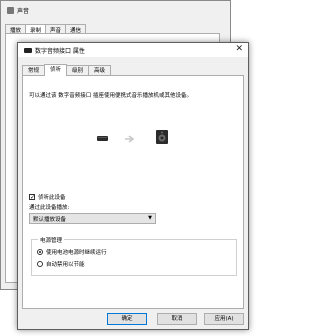  I want to click on dialog-title: 数字音频接口 属性, so click(60, 51).